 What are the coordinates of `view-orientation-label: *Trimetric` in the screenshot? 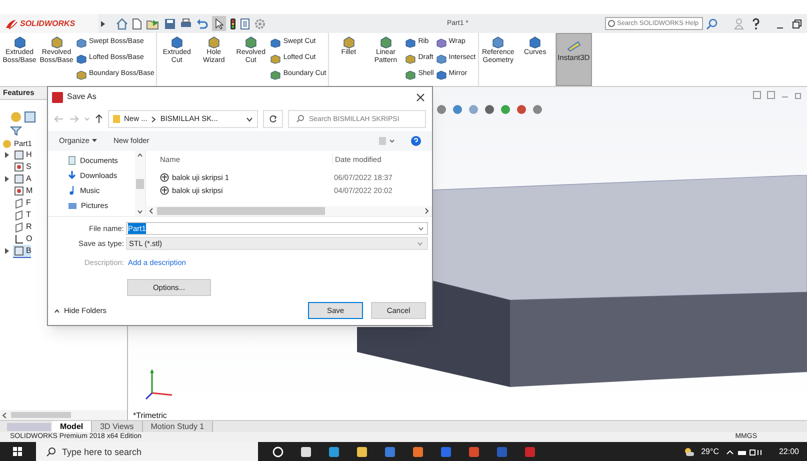 It's located at (150, 415).